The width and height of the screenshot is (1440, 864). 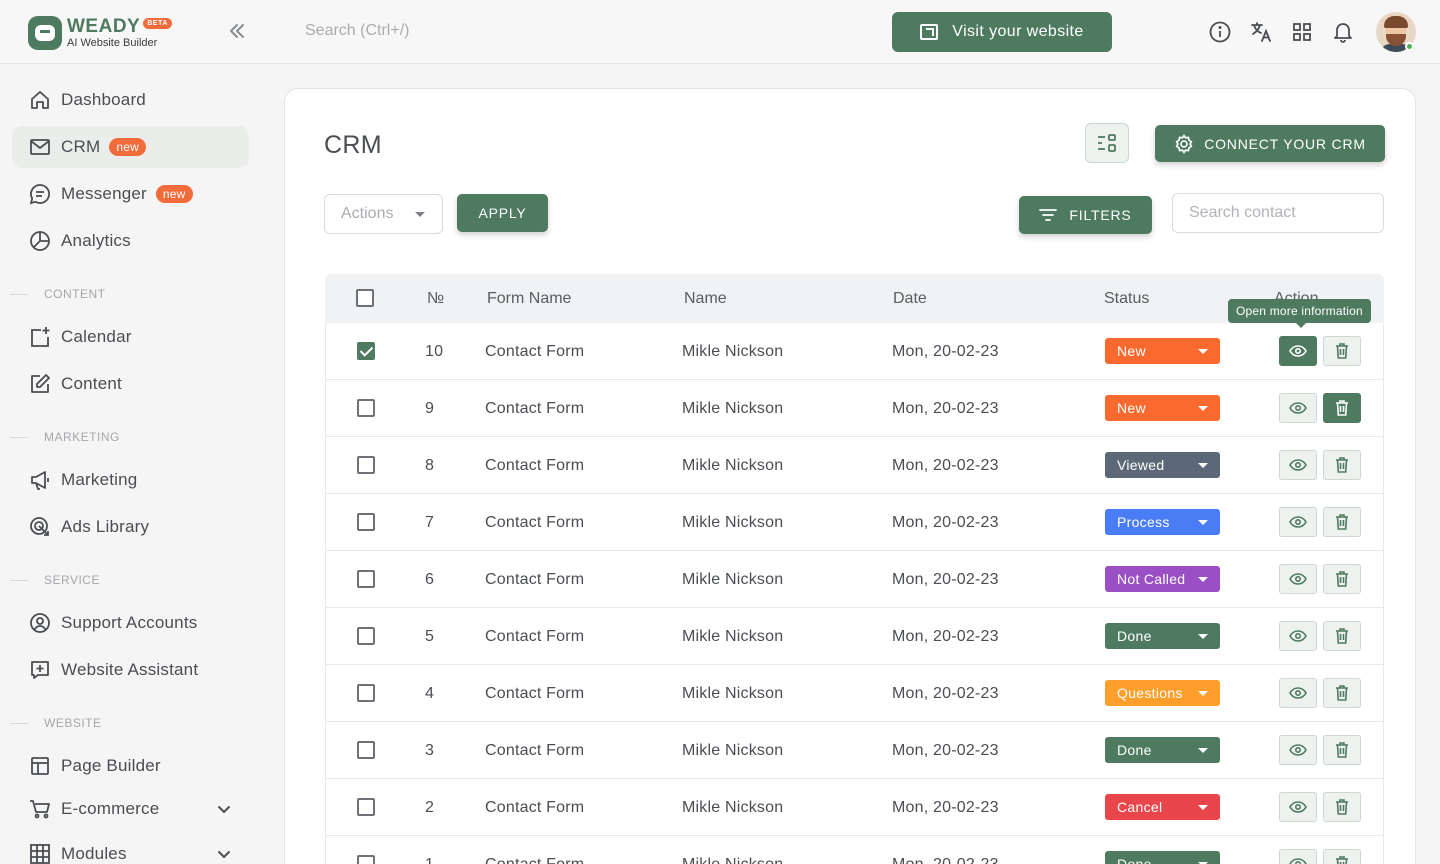 What do you see at coordinates (1162, 465) in the screenshot?
I see `status-select: Viewed` at bounding box center [1162, 465].